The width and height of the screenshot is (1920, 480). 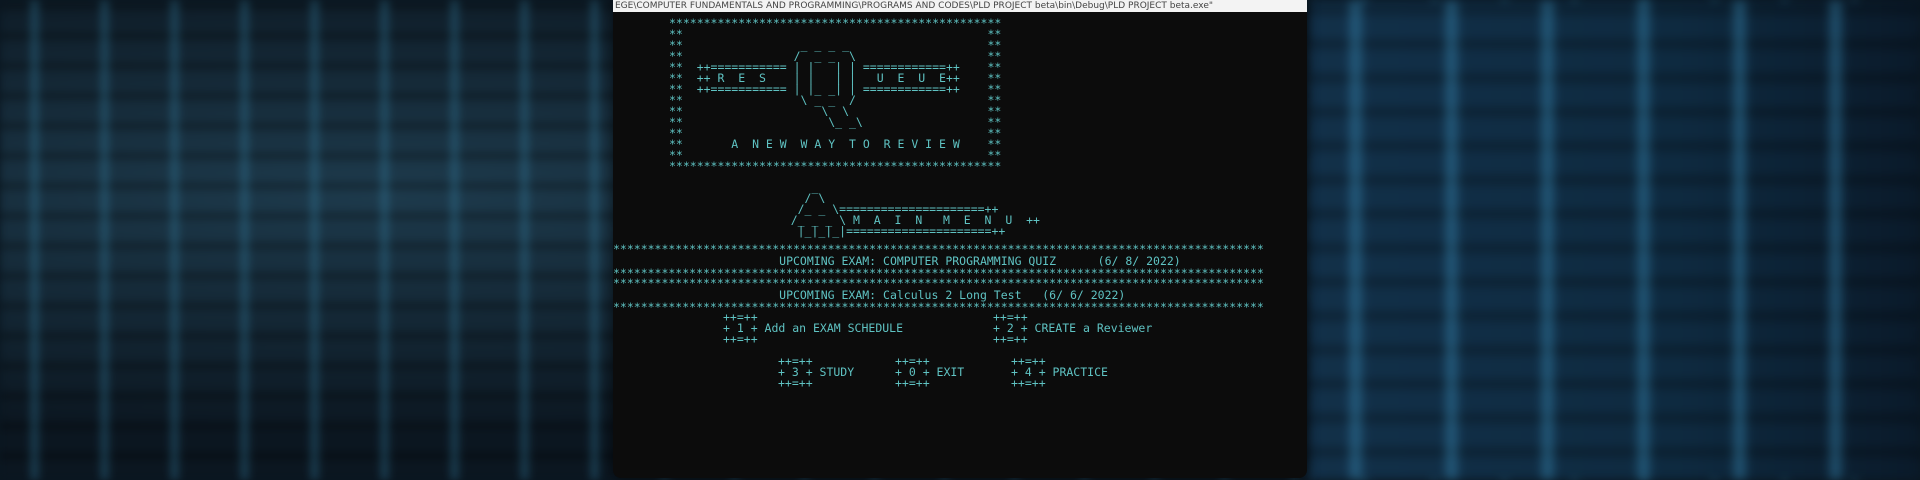 What do you see at coordinates (884, 231) in the screenshot?
I see `menu-art-row: |_|_|_|=====================++` at bounding box center [884, 231].